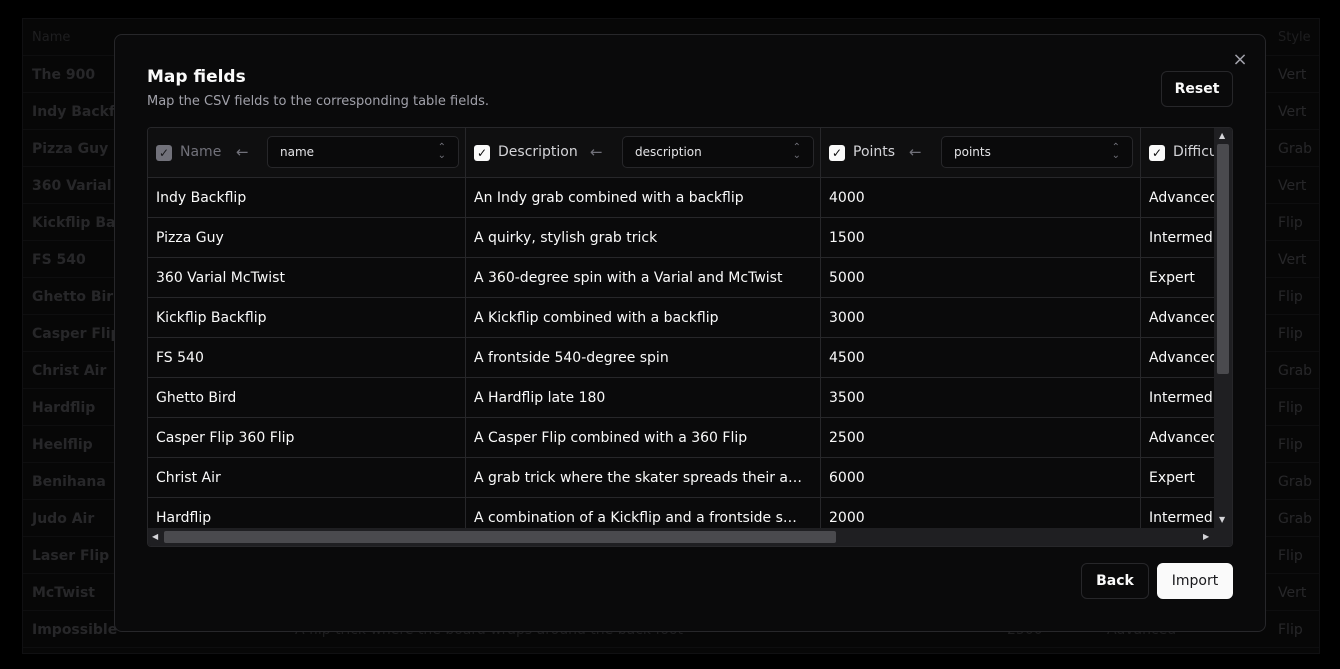 The width and height of the screenshot is (1340, 669). I want to click on cell-name: Indy Backflip, so click(307, 197).